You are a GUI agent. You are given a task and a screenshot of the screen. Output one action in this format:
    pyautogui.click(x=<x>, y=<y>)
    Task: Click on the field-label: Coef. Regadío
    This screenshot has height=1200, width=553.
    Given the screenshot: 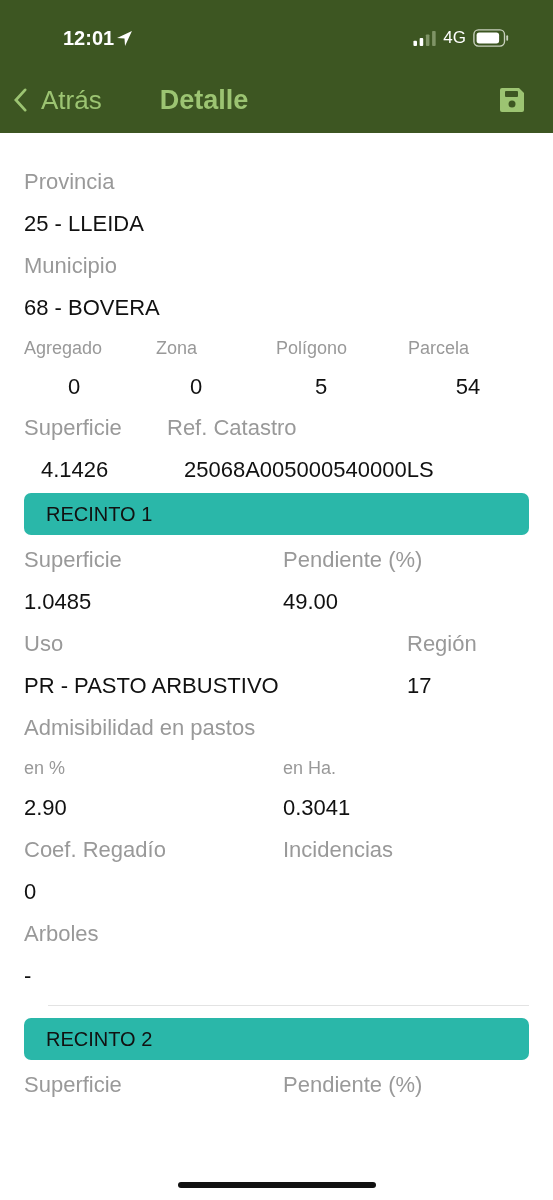 What is the action you would take?
    pyautogui.click(x=95, y=850)
    